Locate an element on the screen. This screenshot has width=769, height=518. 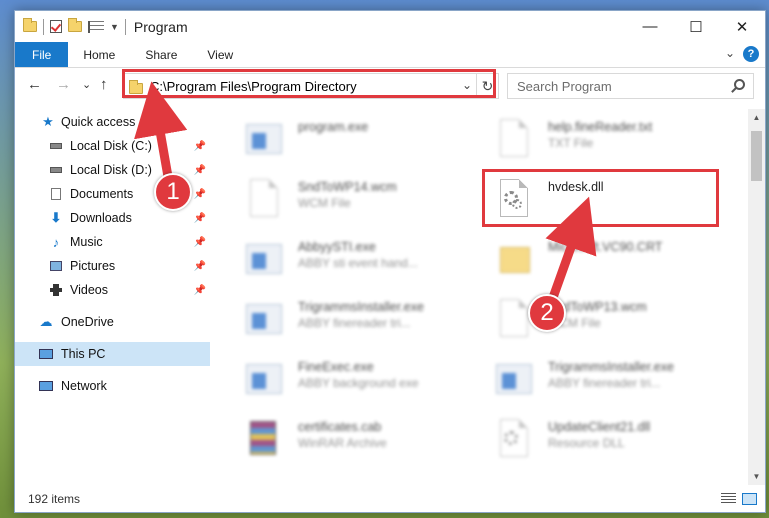
step-1-badge: 1 is located at coordinates (173, 192).